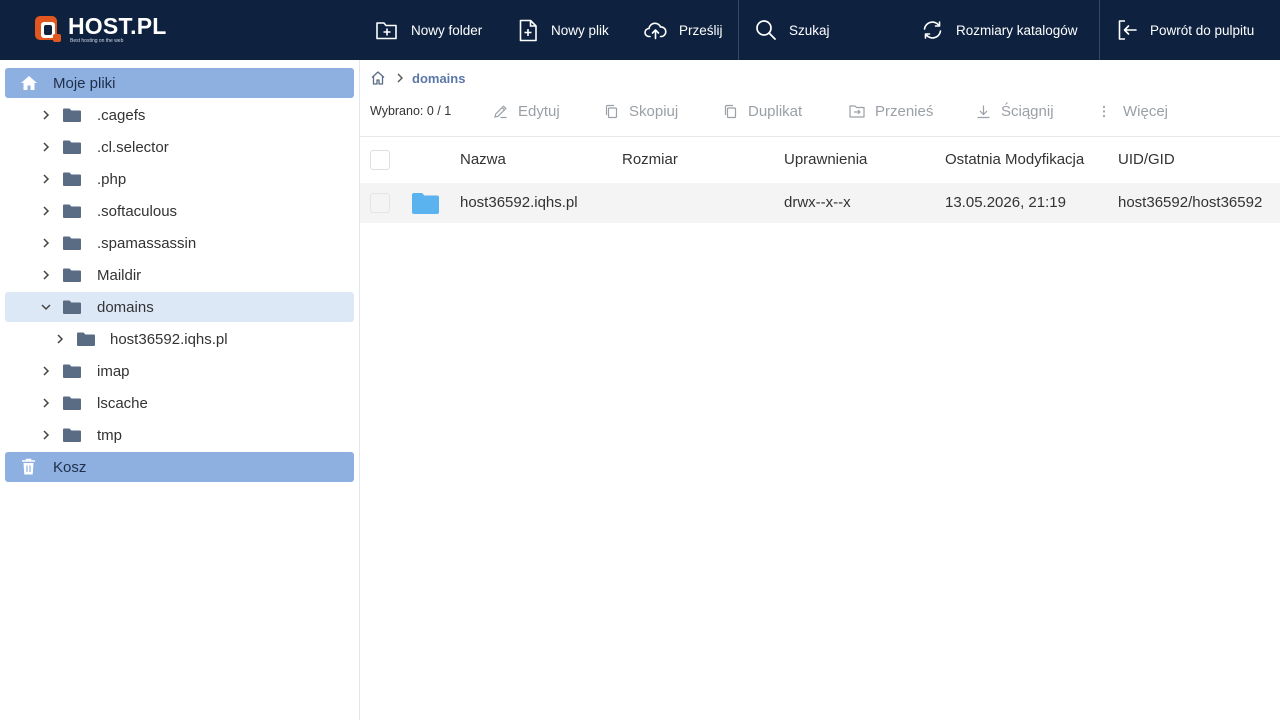 Image resolution: width=1280 pixels, height=720 pixels. What do you see at coordinates (775, 111) in the screenshot?
I see `duplicate-label: Duplikat` at bounding box center [775, 111].